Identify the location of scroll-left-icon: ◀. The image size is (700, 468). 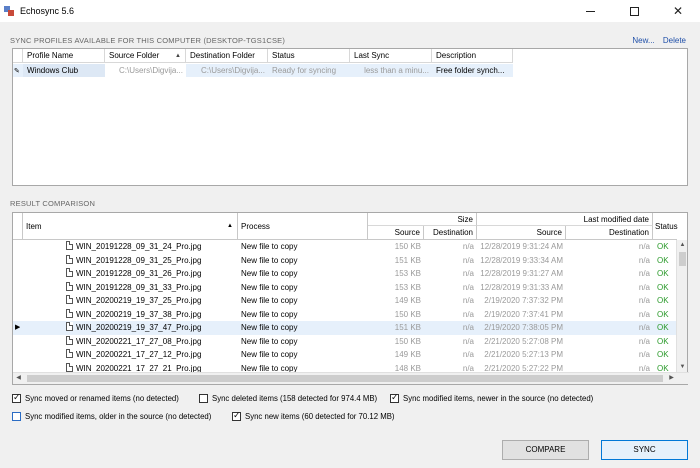
(18, 378).